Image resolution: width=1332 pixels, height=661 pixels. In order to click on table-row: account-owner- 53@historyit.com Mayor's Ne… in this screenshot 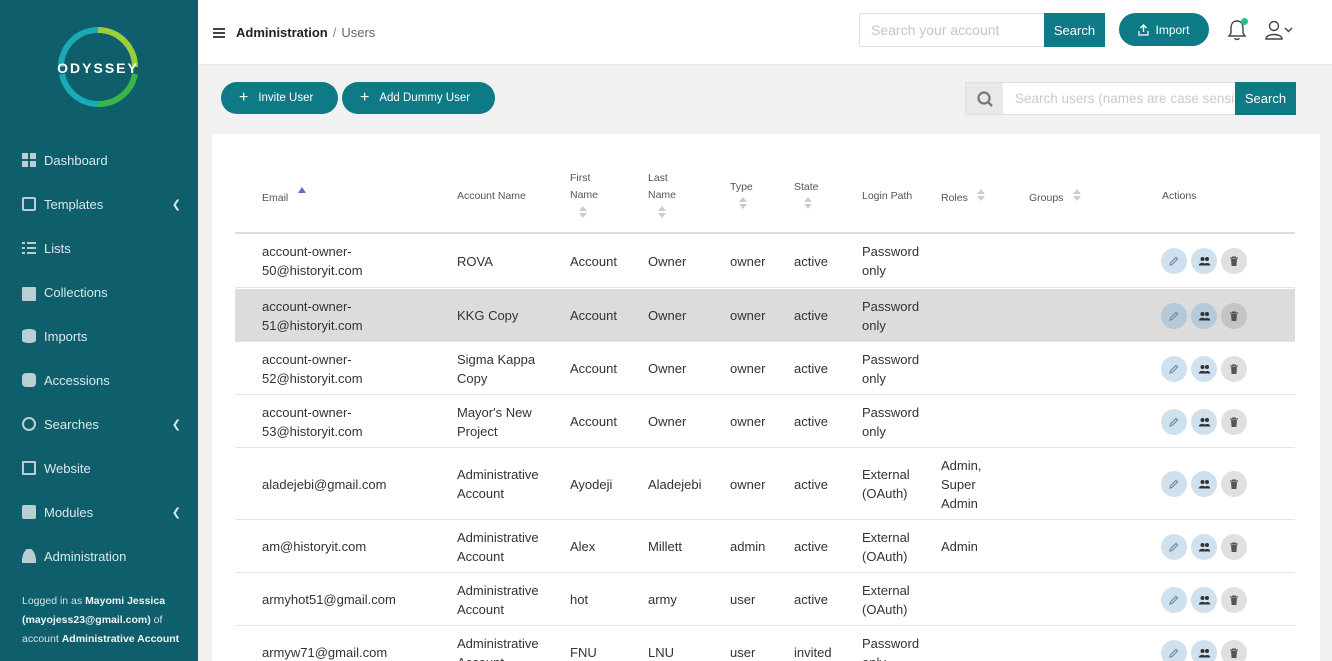, I will do `click(765, 421)`.